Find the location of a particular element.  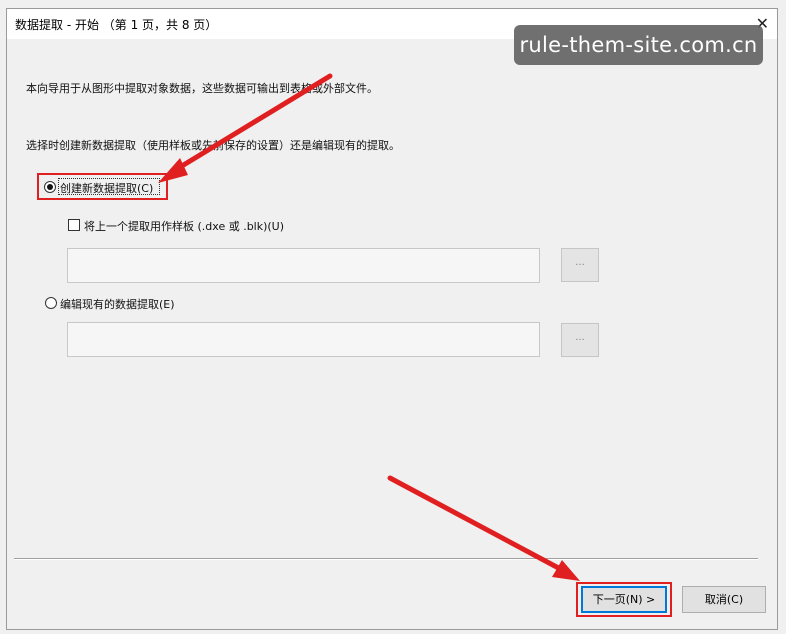

create-new-radio is located at coordinates (50, 187).